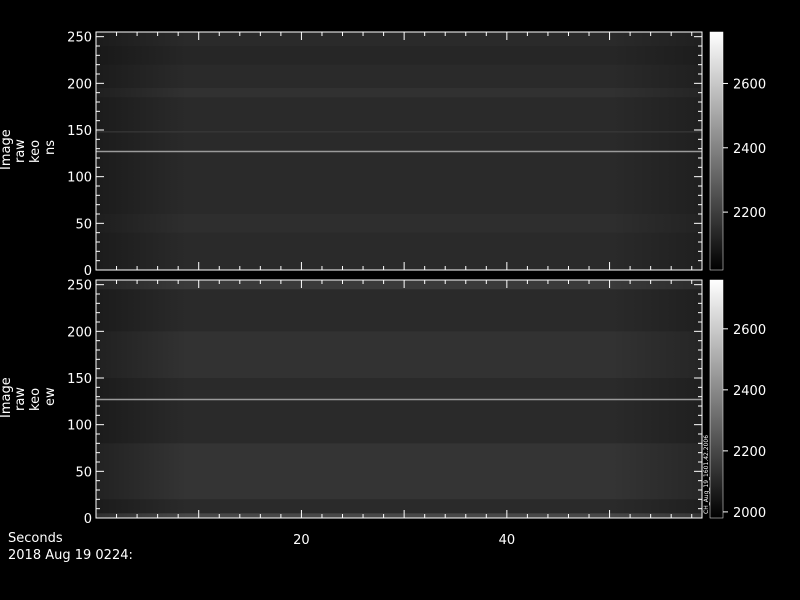  Describe the element at coordinates (404, 540) in the screenshot. I see `x-axis: 20 40` at that location.